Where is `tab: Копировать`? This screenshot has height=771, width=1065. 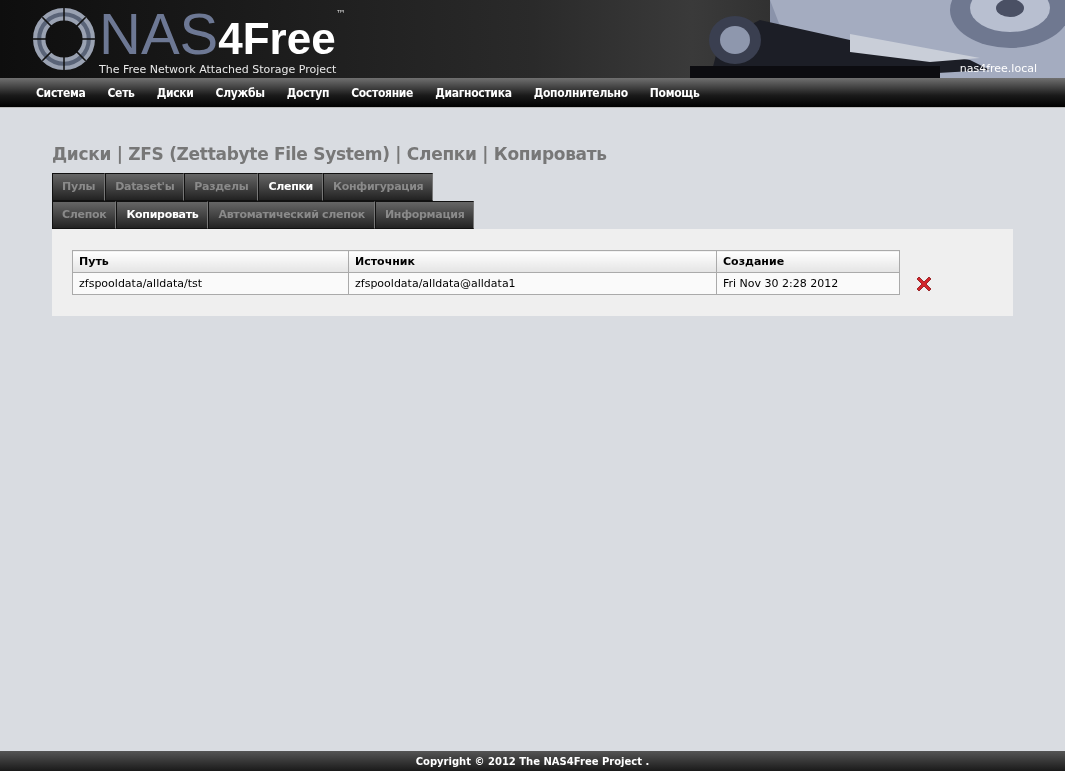
tab: Копировать is located at coordinates (162, 215).